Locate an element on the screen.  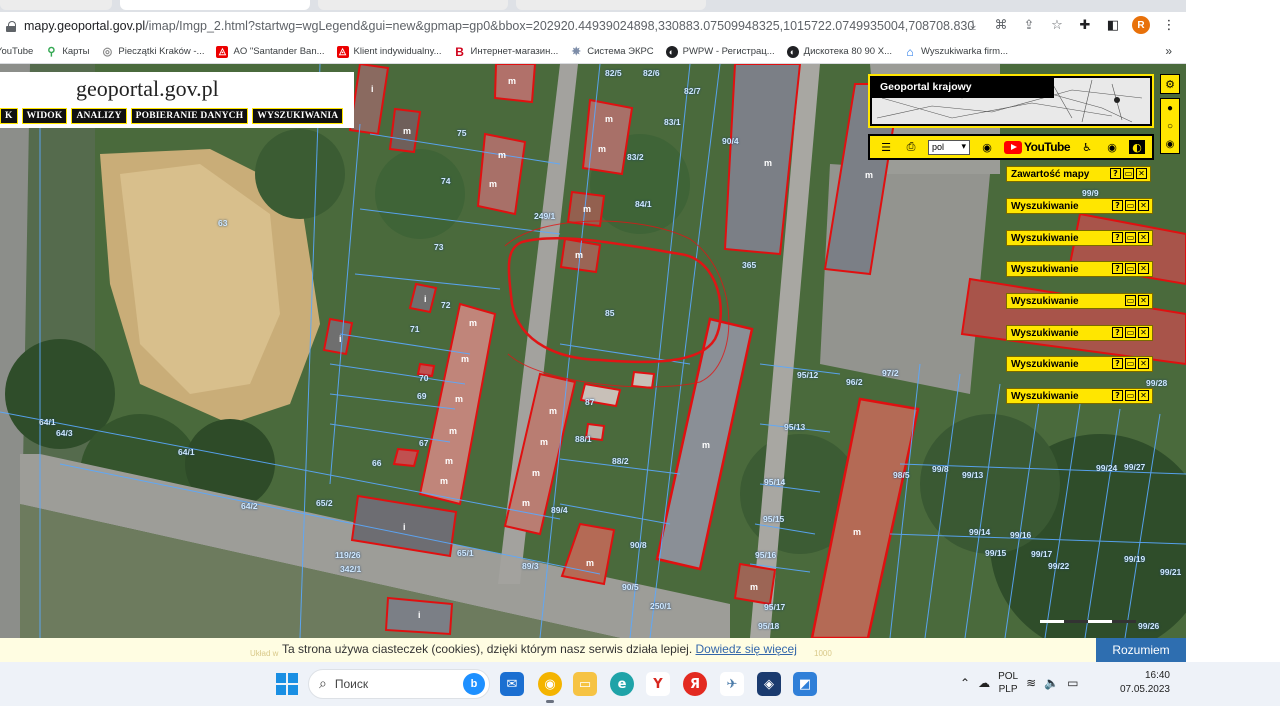
bookmarks-more-button: » is located at coordinates (1168, 51).